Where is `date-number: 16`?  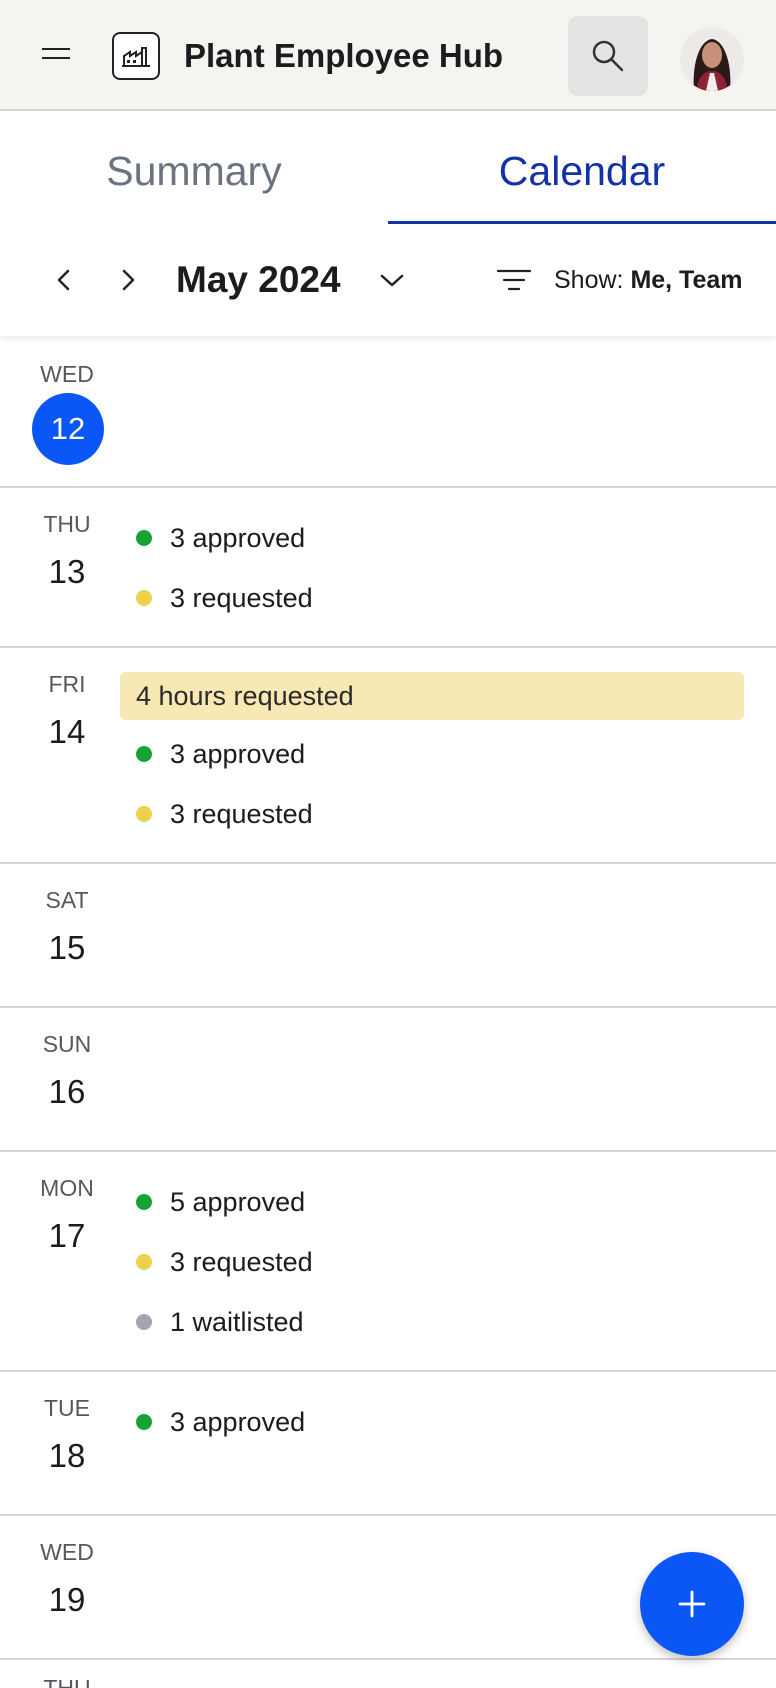 date-number: 16 is located at coordinates (67, 1091).